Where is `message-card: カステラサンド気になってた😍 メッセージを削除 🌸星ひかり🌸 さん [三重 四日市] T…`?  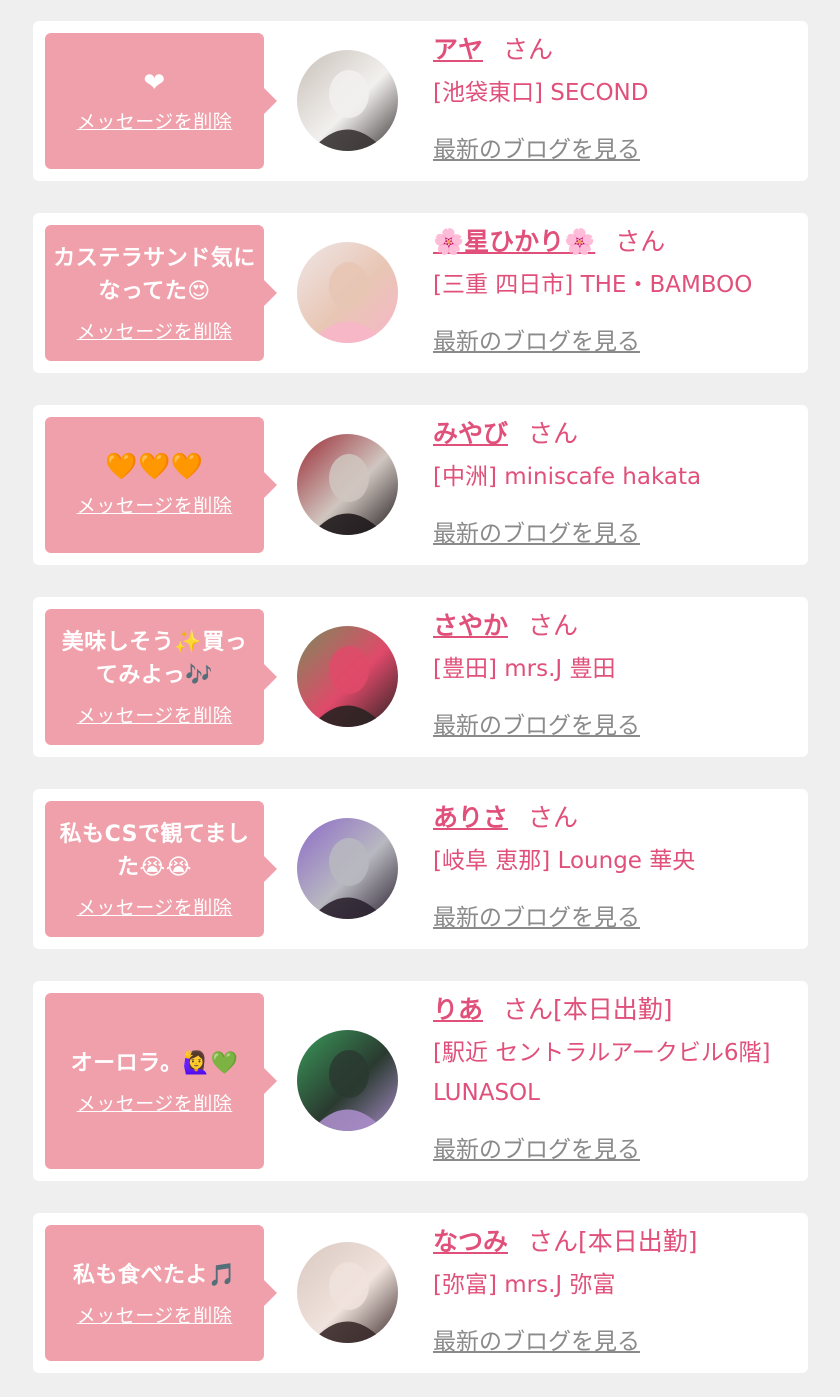 message-card: カステラサンド気になってた😍 メッセージを削除 🌸星ひかり🌸 さん [三重 四日市] T… is located at coordinates (420, 293).